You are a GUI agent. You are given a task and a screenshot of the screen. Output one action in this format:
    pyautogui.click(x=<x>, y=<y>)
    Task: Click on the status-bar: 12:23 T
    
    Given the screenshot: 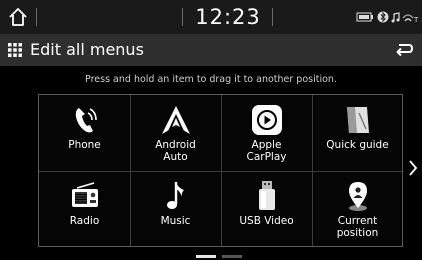 What is the action you would take?
    pyautogui.click(x=211, y=17)
    